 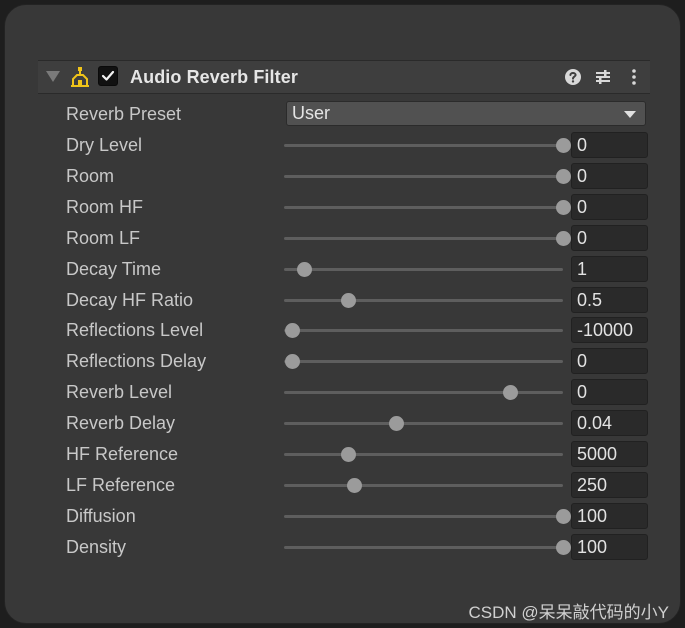 What do you see at coordinates (304, 269) in the screenshot?
I see `decay-time-slider-thumb` at bounding box center [304, 269].